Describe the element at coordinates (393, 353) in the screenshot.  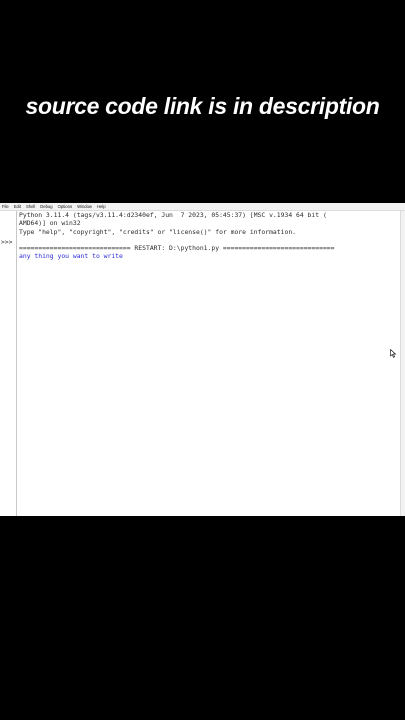
I see `mouse-cursor-icon` at that location.